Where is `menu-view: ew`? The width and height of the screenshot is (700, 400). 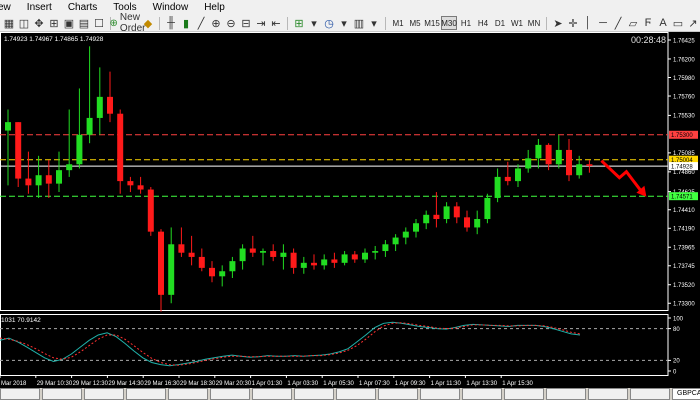
menu-view: ew is located at coordinates (9, 7).